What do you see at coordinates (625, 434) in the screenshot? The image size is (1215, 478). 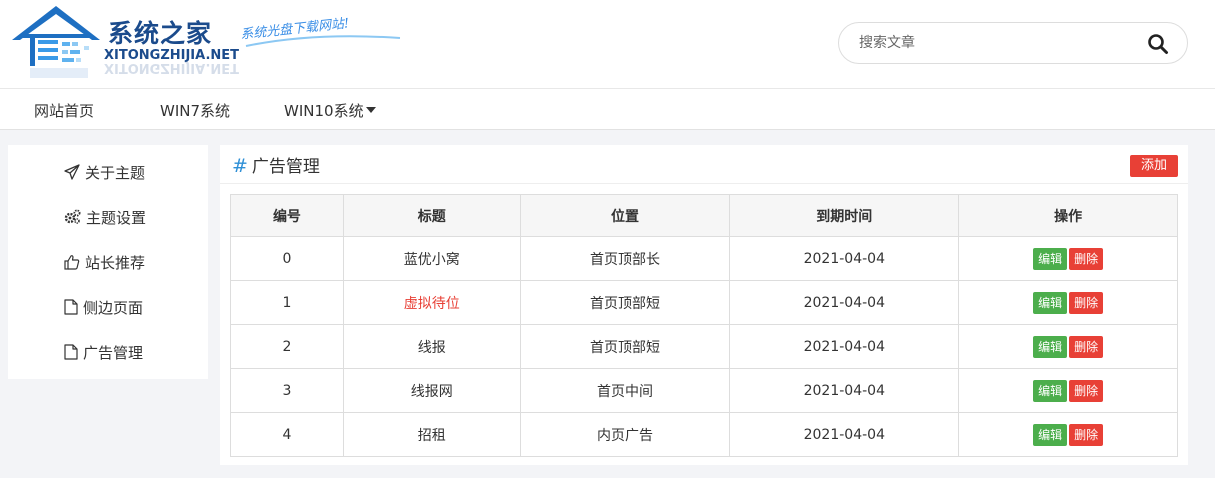 I see `cell-position: 内页广告` at bounding box center [625, 434].